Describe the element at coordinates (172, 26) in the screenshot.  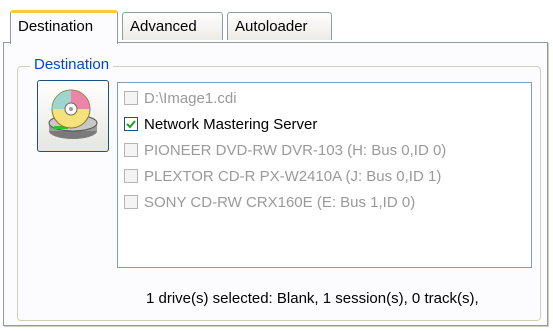
I see `tab-advanced: Advanced` at that location.